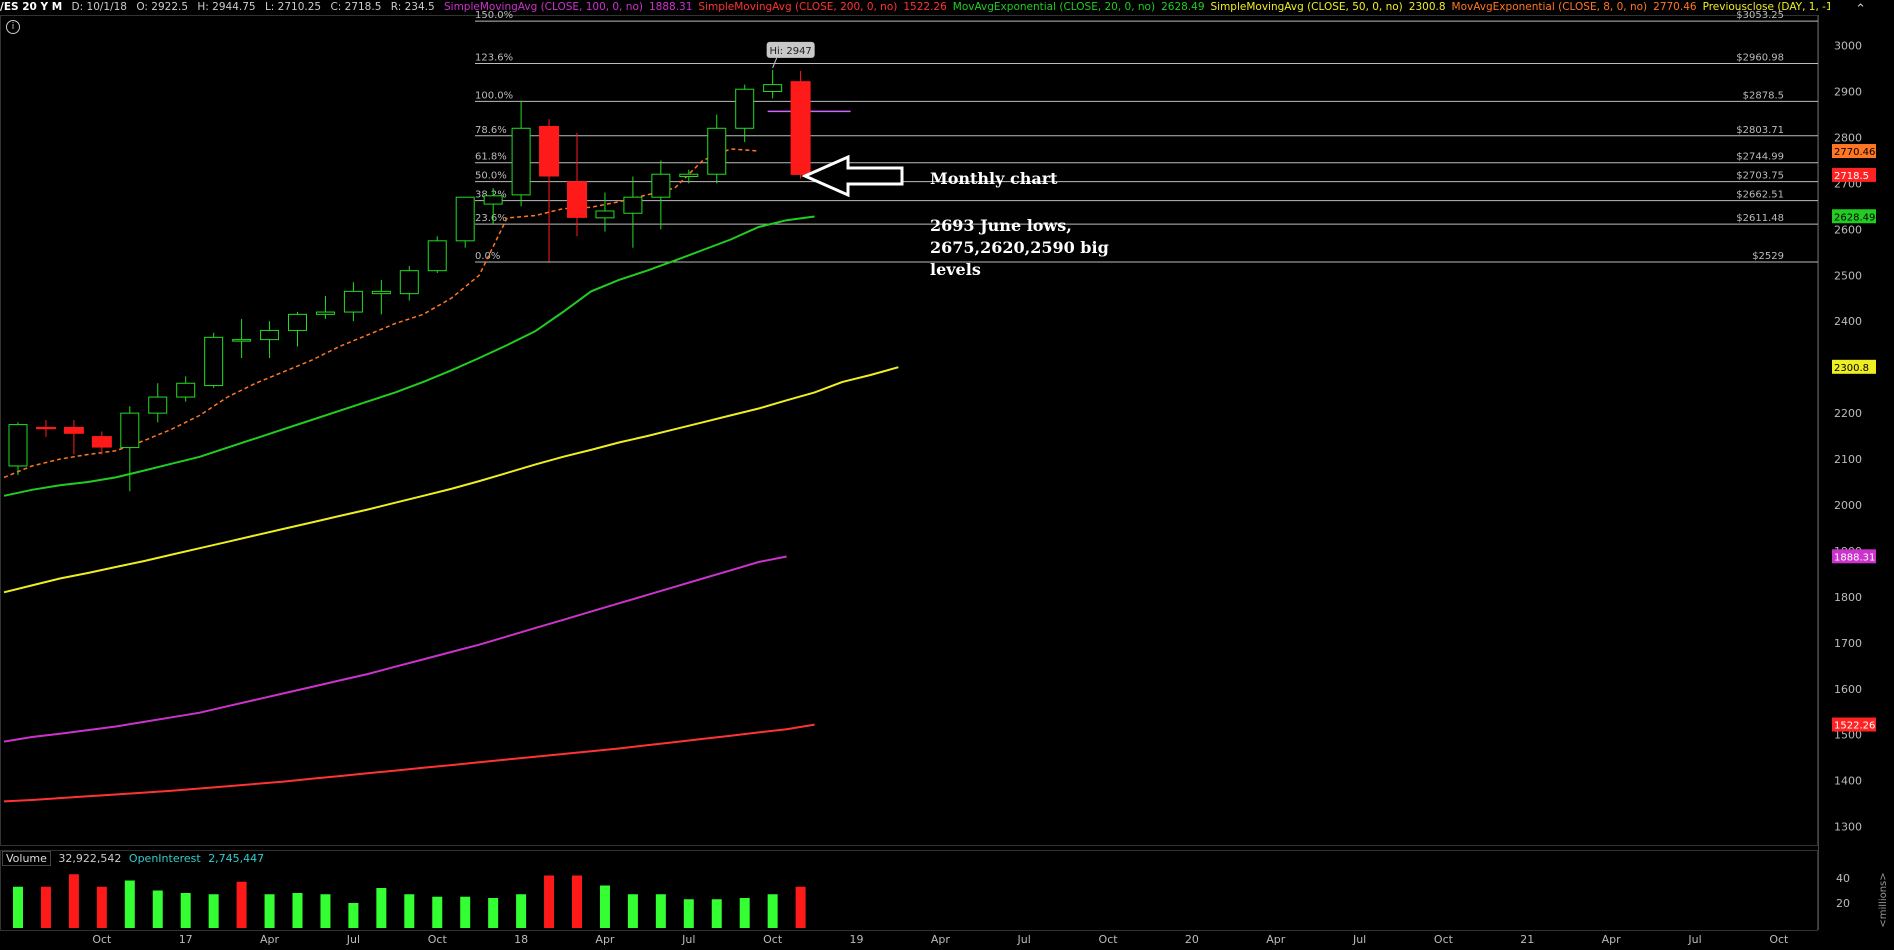  Describe the element at coordinates (1848, 459) in the screenshot. I see `y-tick-label: 2100` at that location.